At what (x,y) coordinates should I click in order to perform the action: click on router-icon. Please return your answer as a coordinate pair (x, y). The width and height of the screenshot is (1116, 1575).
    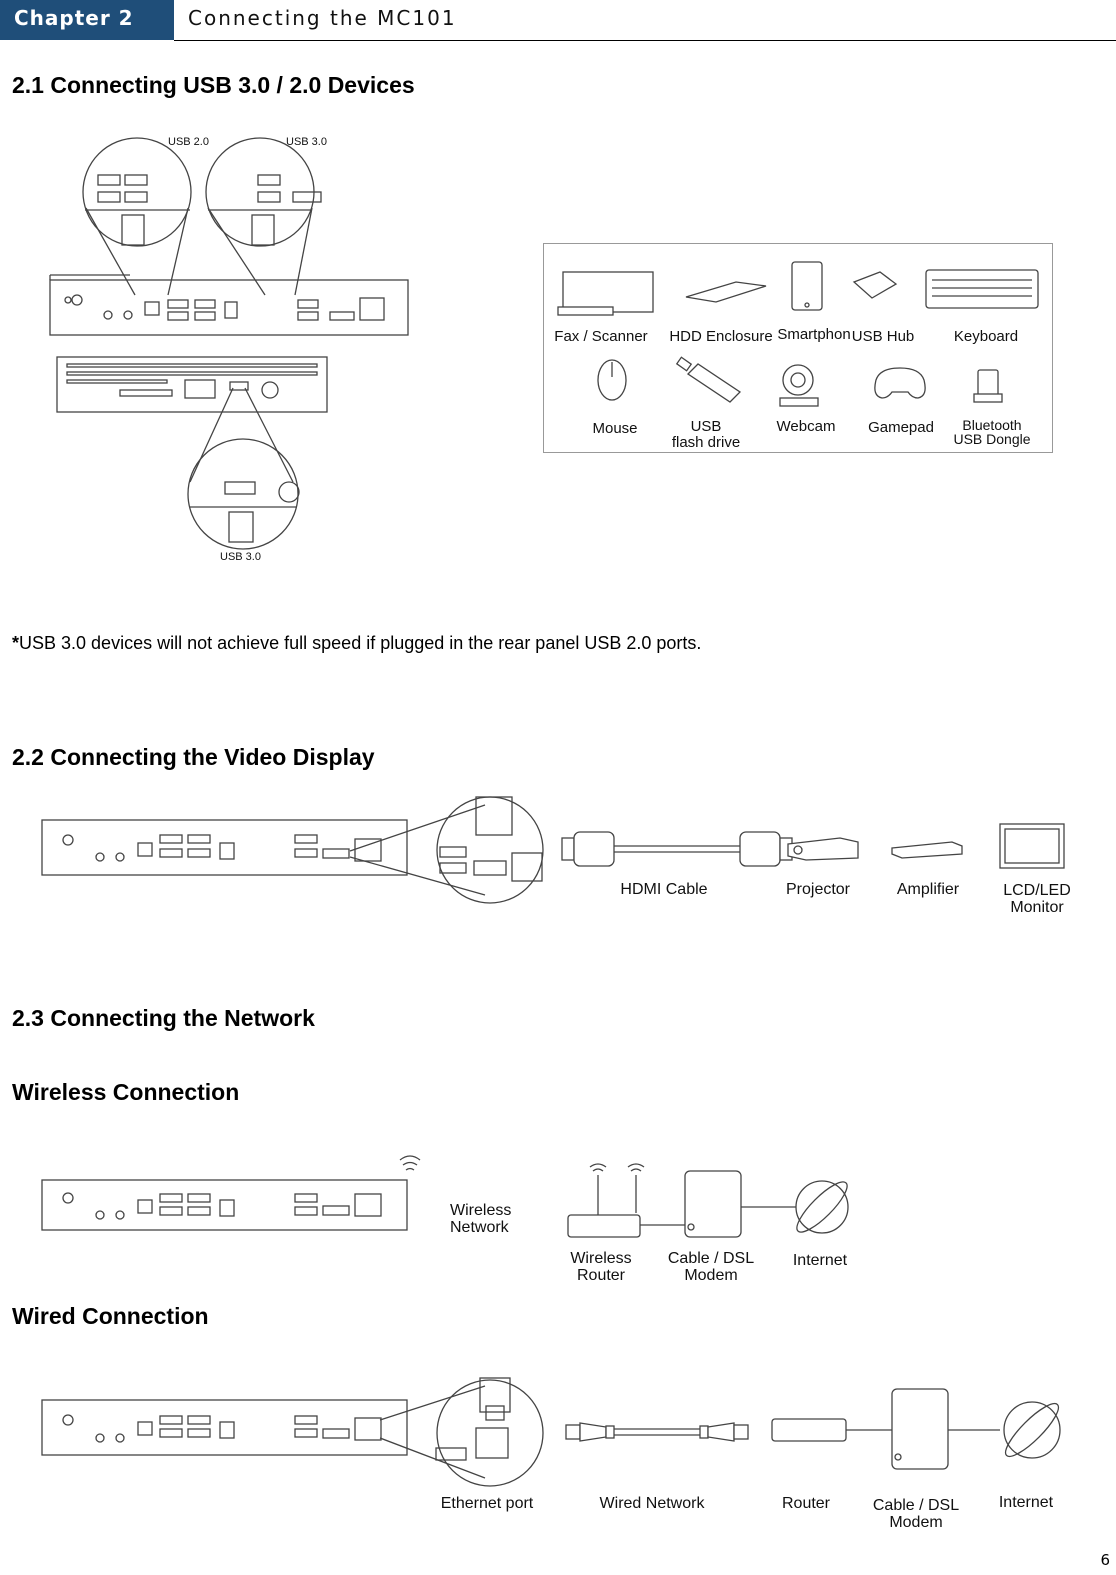
    Looking at the image, I should click on (809, 1430).